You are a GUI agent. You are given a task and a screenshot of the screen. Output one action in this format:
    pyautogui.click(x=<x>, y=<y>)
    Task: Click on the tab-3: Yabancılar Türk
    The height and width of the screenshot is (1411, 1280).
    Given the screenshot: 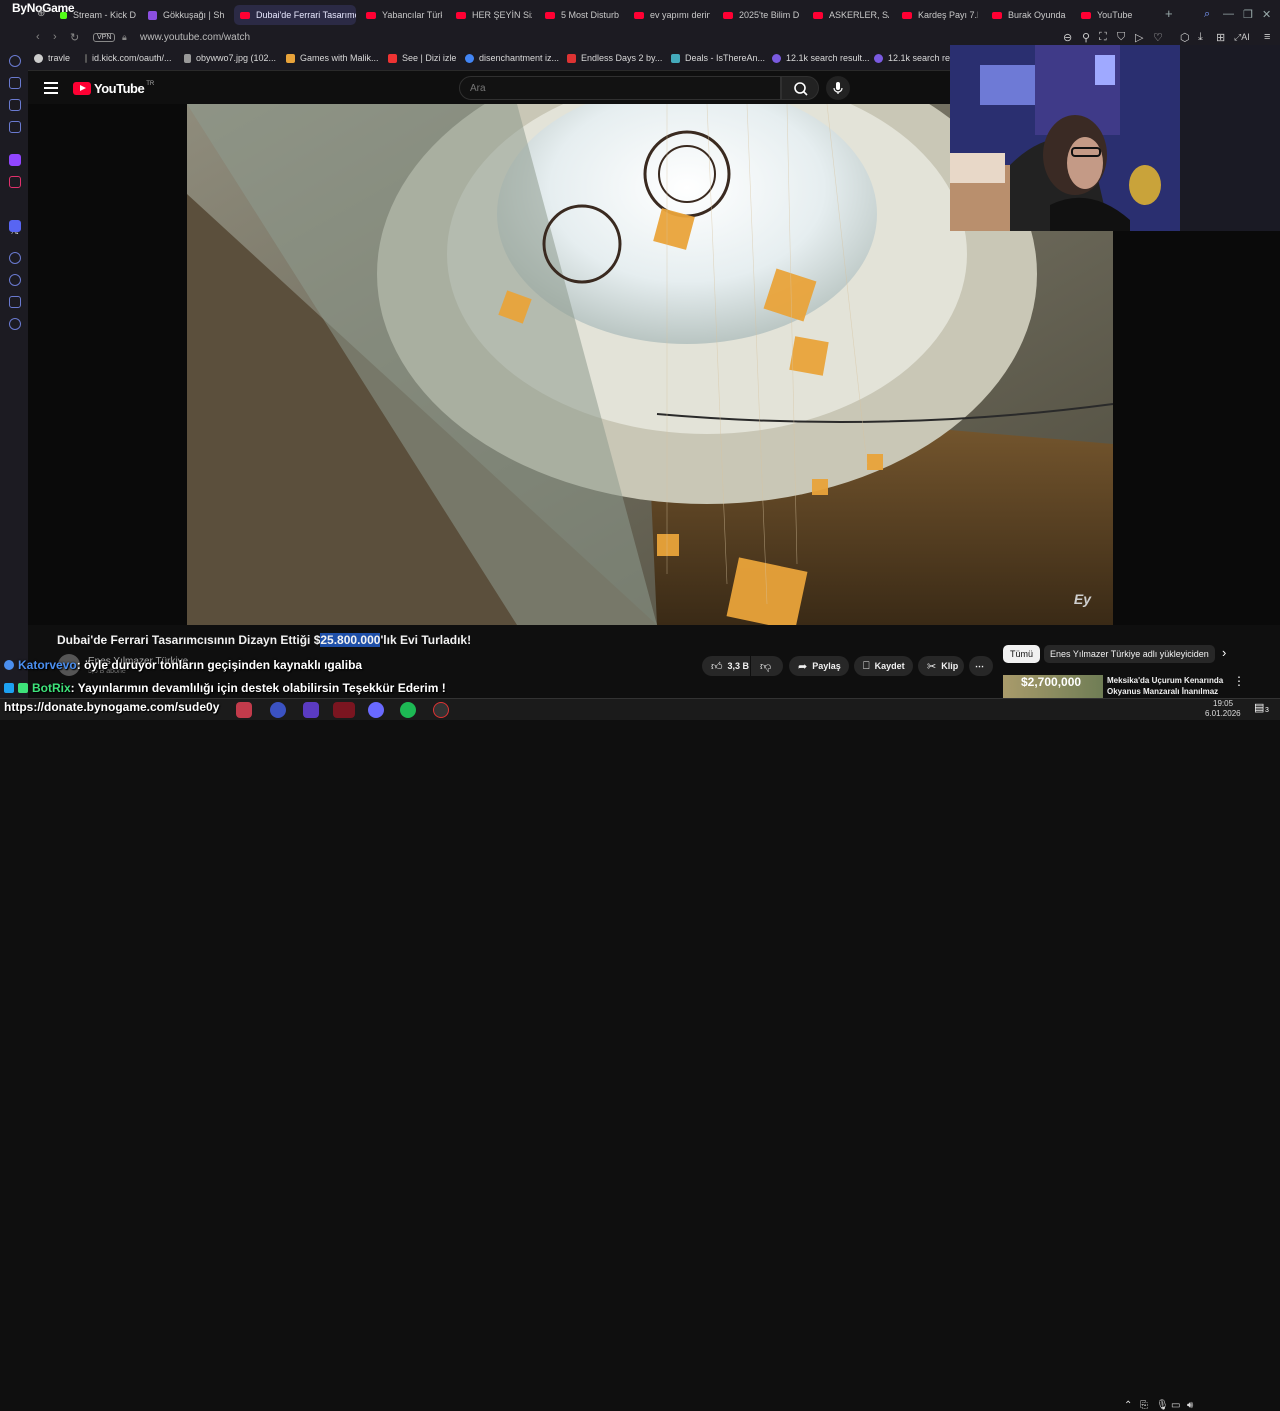 What is the action you would take?
    pyautogui.click(x=404, y=15)
    